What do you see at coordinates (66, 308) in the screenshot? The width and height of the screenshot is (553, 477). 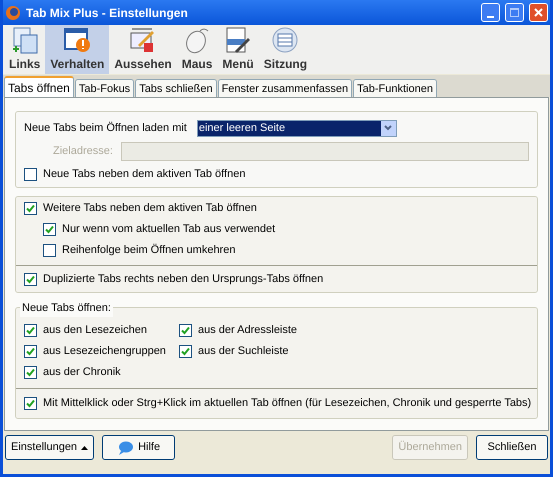 I see `group-title: Neue Tabs öffnen:` at bounding box center [66, 308].